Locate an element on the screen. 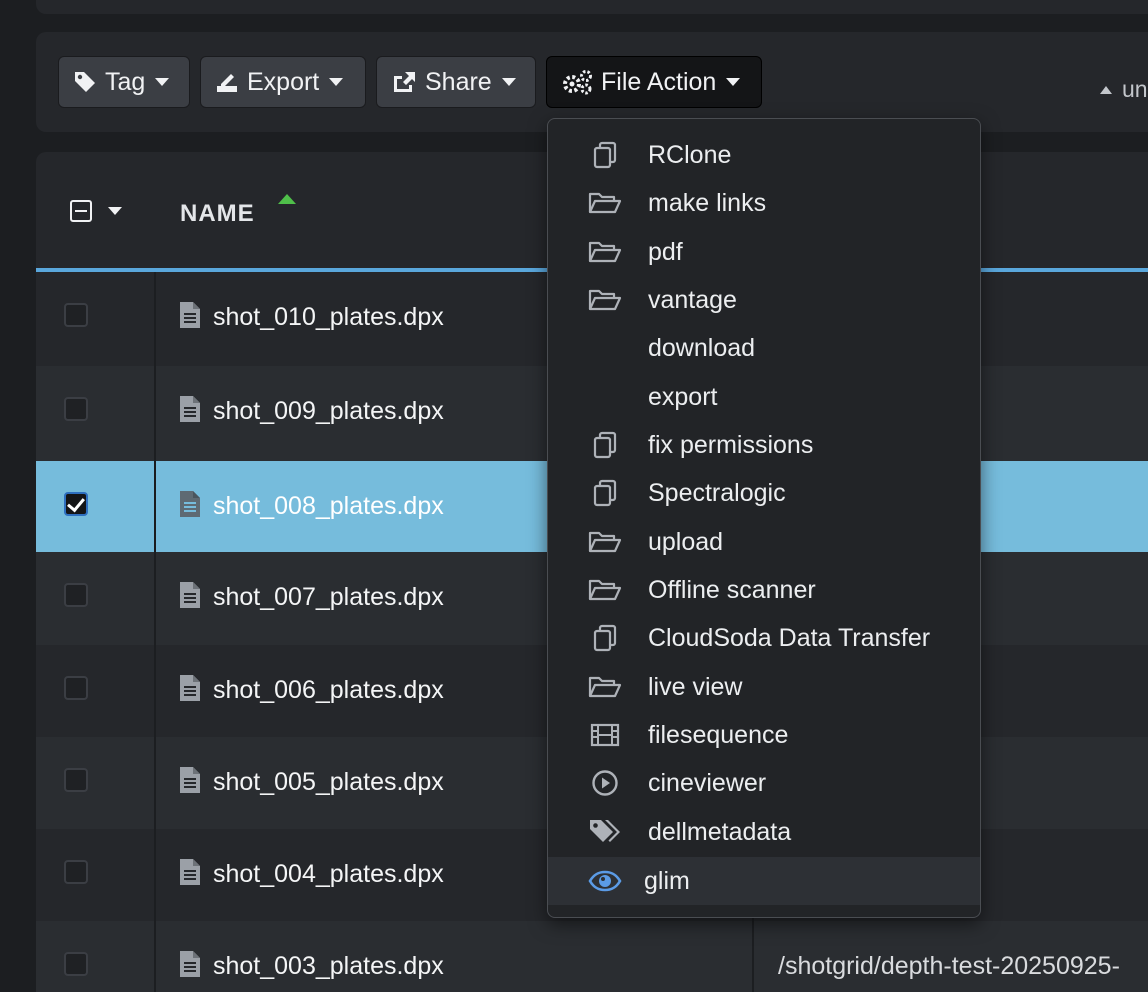  menu-item-make-links: make links is located at coordinates (764, 203).